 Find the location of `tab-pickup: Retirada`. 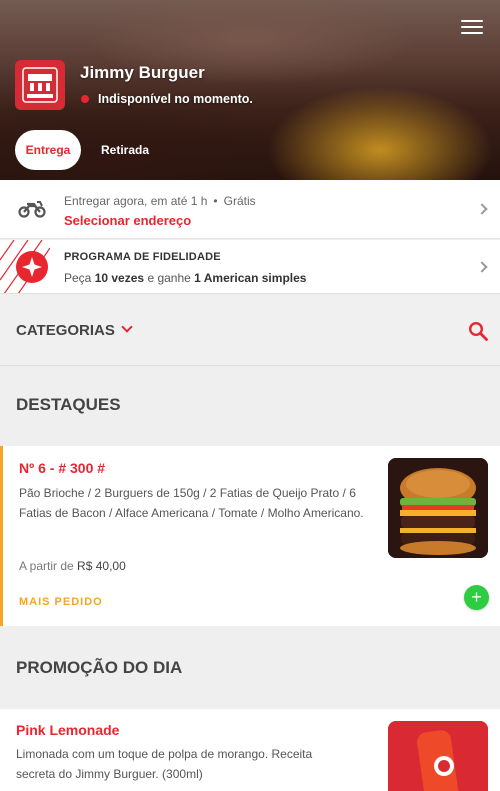

tab-pickup: Retirada is located at coordinates (125, 150).